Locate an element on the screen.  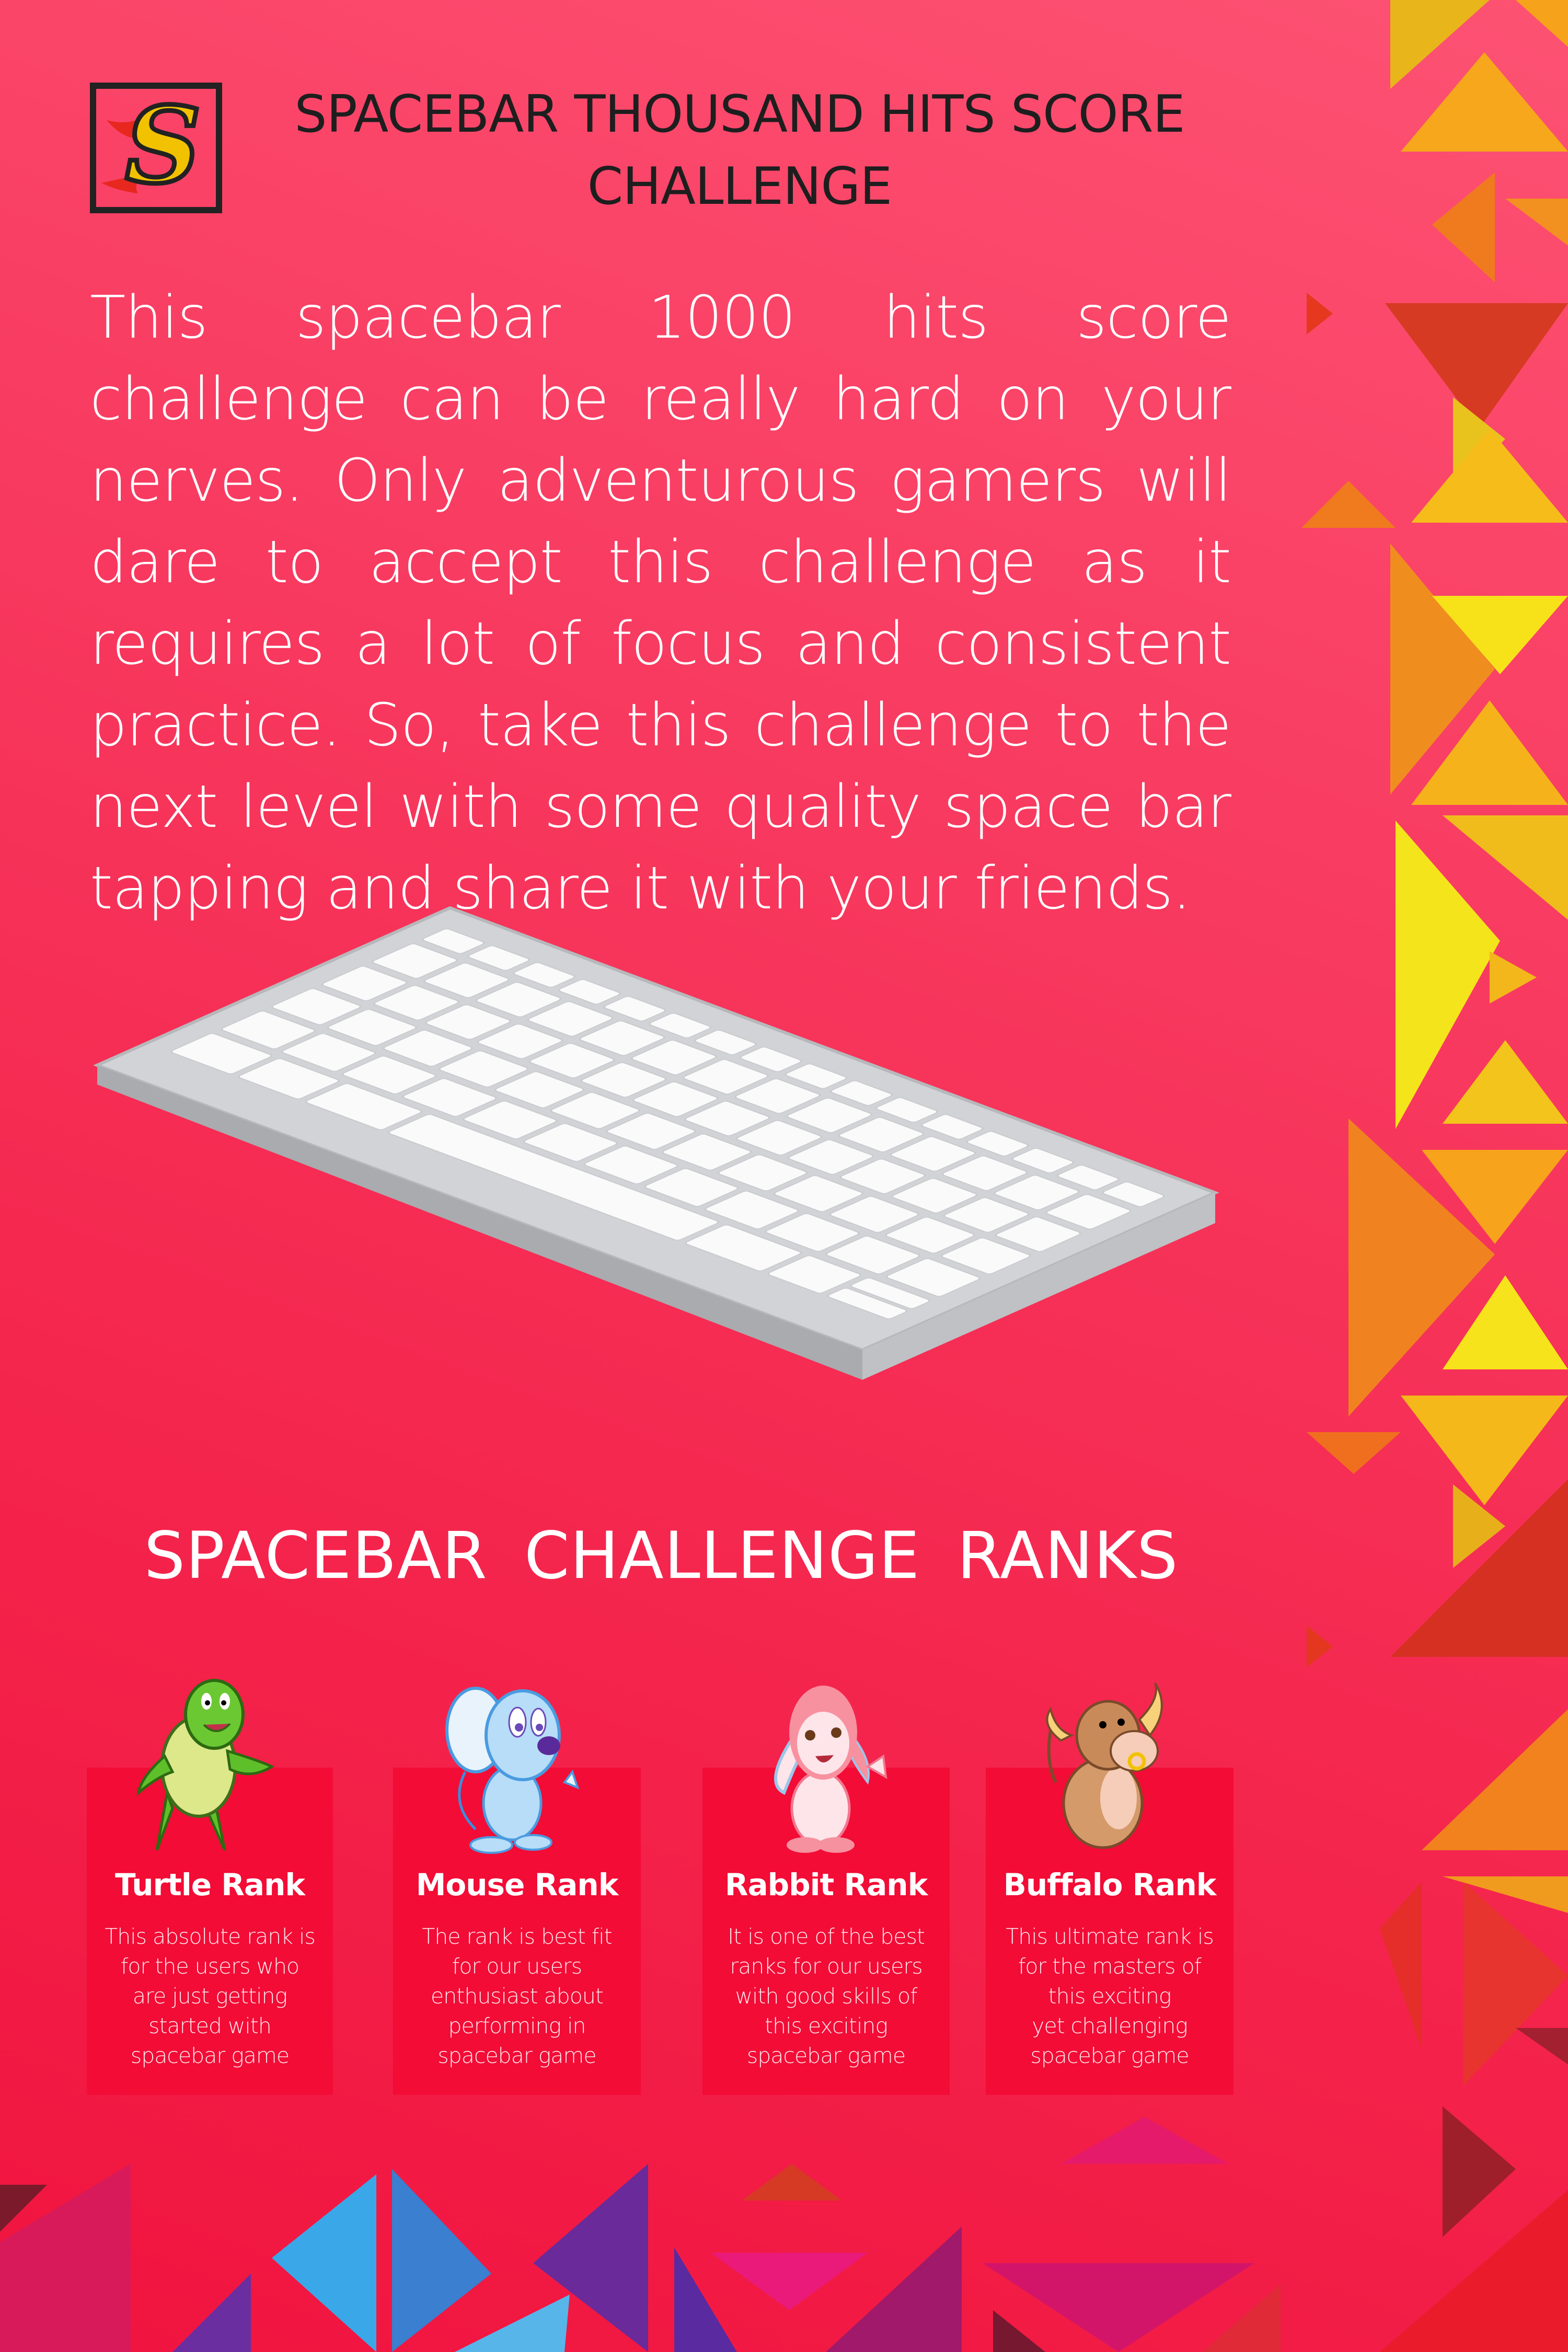
page-title: SPACEBAR THOUSAND HITS SCORE CHALLENGE is located at coordinates (739, 150).